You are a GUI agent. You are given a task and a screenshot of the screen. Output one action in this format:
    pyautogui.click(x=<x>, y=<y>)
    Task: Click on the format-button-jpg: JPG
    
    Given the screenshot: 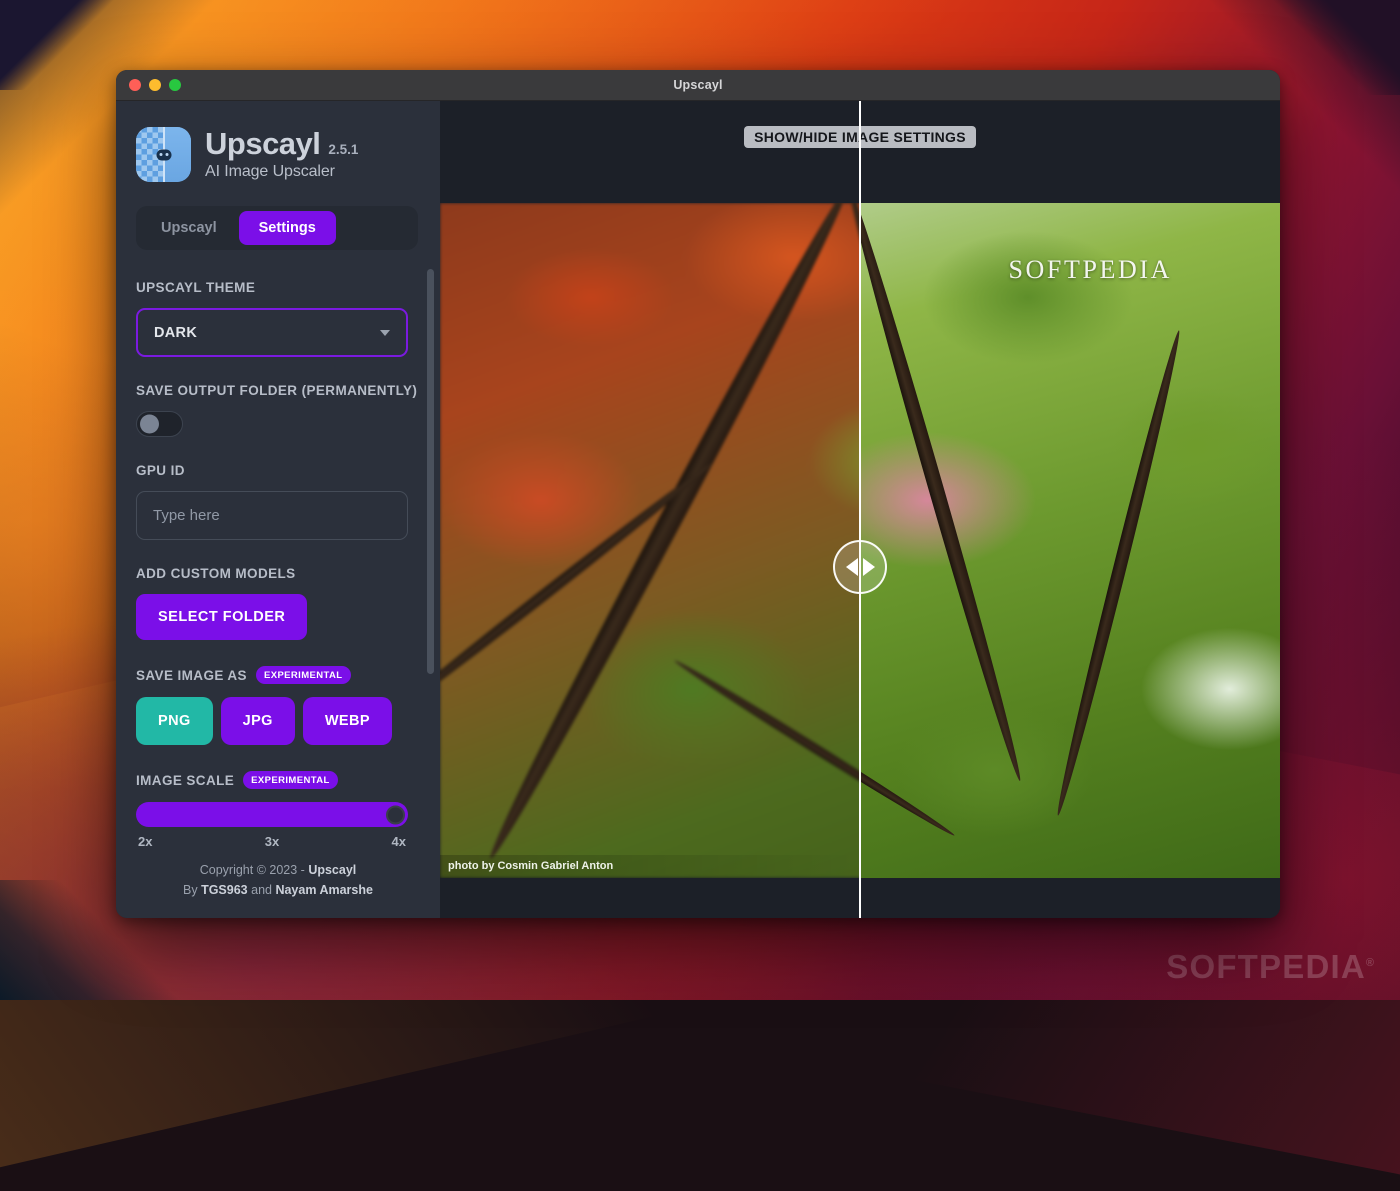 What is the action you would take?
    pyautogui.click(x=257, y=721)
    